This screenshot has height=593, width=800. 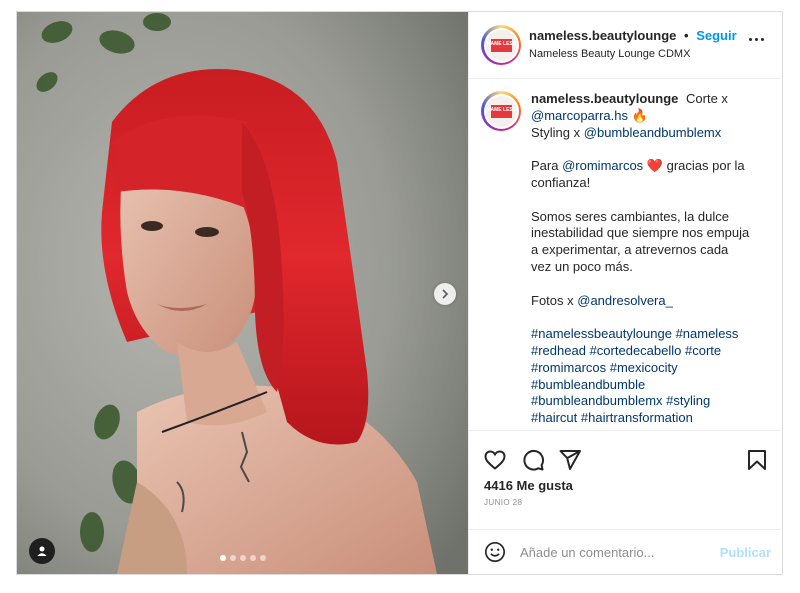 I want to click on carousel-indicator, so click(x=243, y=558).